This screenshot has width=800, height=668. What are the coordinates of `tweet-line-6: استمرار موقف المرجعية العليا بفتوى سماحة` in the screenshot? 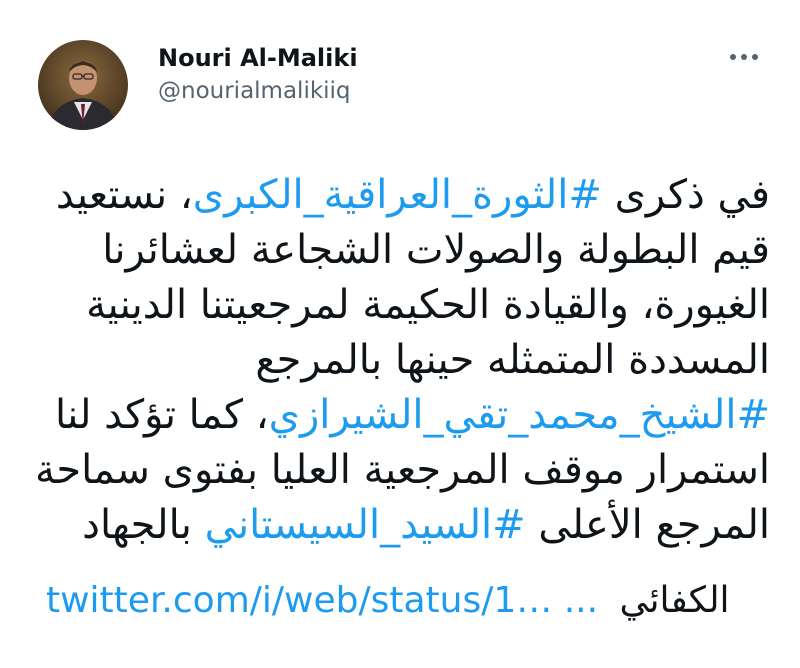 It's located at (402, 470).